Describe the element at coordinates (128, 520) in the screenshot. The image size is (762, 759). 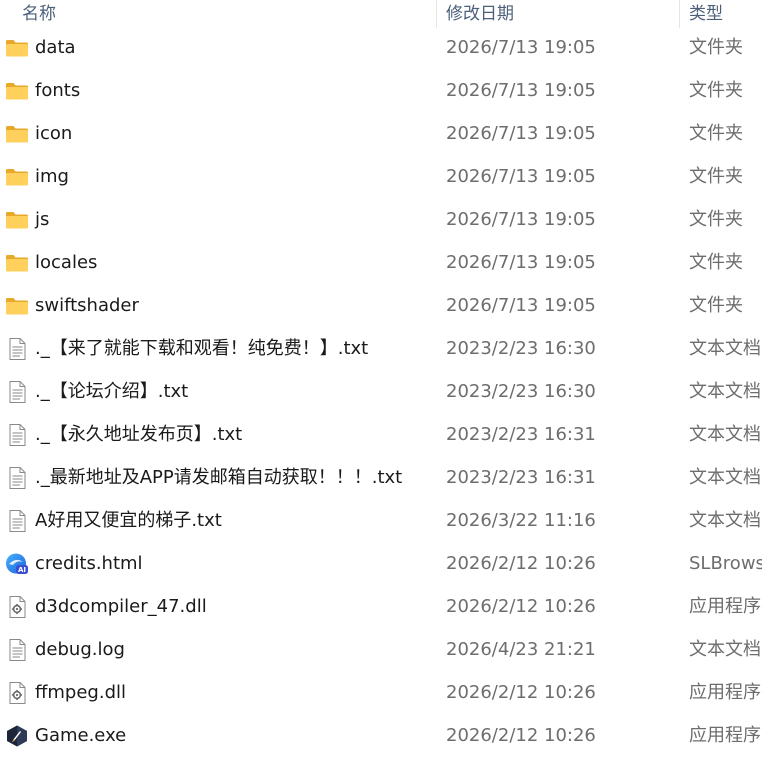
I see `file-name: A好用又便宜的梯子.txt` at that location.